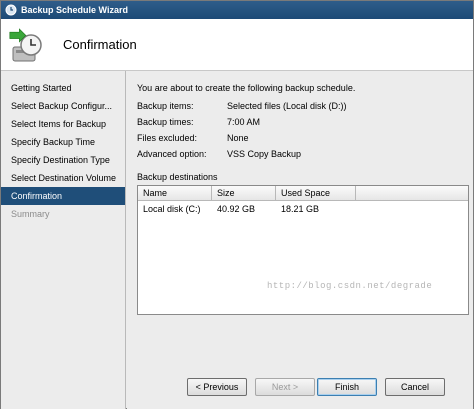  Describe the element at coordinates (287, 106) in the screenshot. I see `detail-value: Selected files (Local disk (D:))` at that location.